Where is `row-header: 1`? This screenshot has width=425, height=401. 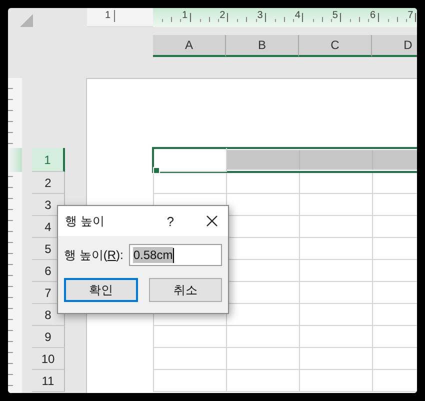 row-header: 1 is located at coordinates (48, 160).